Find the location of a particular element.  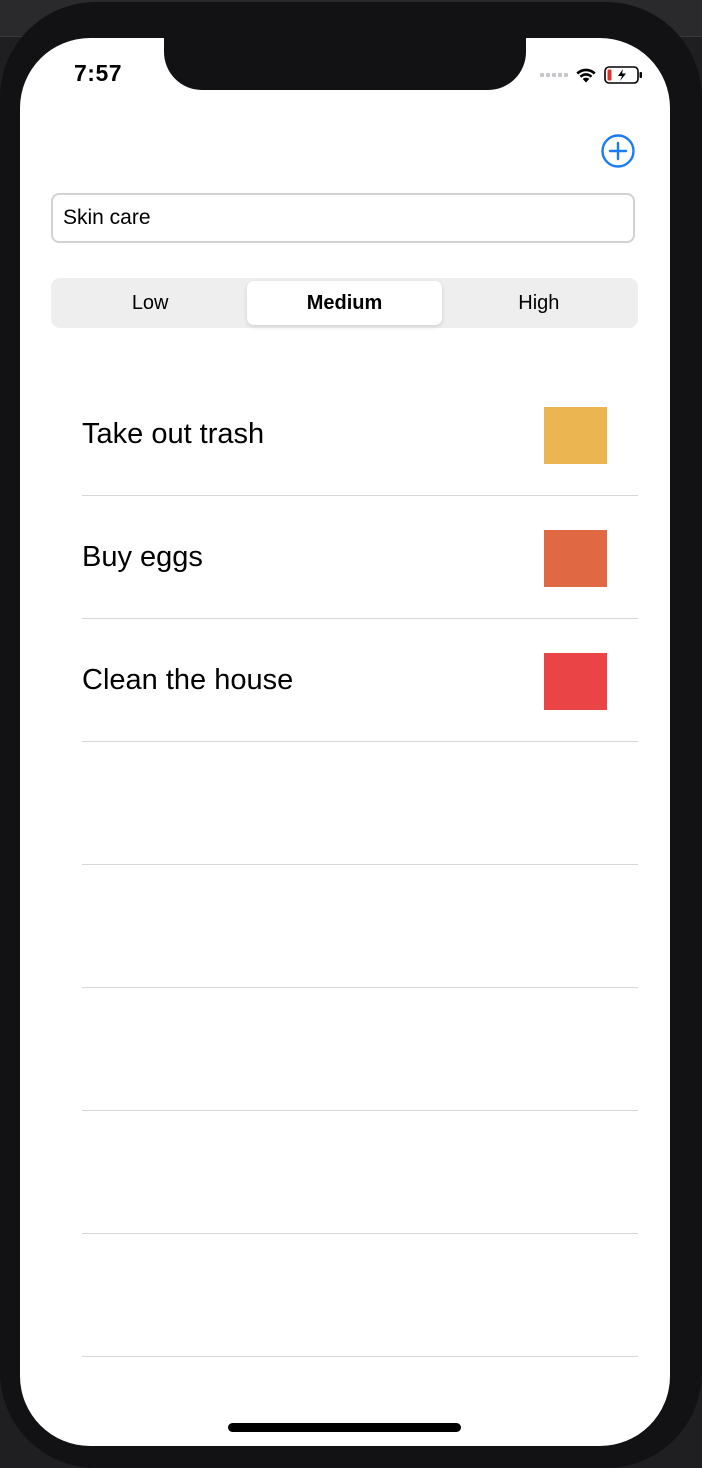

signal-icon is located at coordinates (554, 75).